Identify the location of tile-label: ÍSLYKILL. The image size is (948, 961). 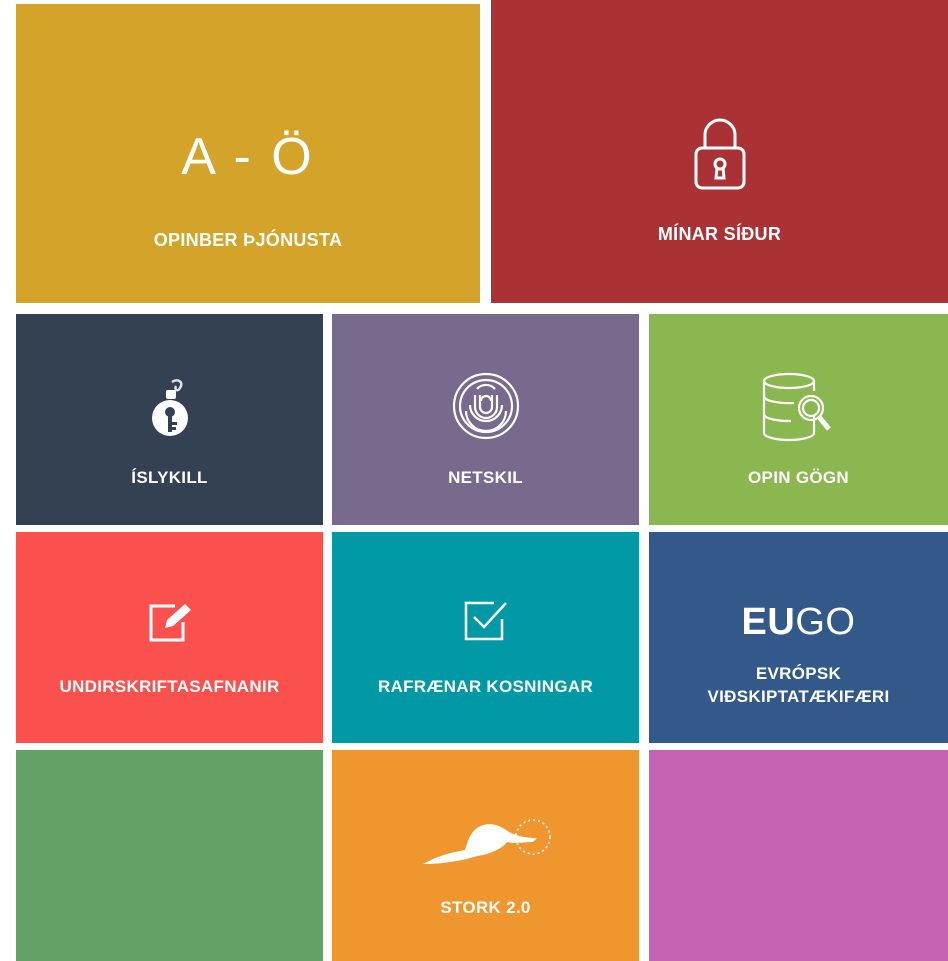
(169, 477).